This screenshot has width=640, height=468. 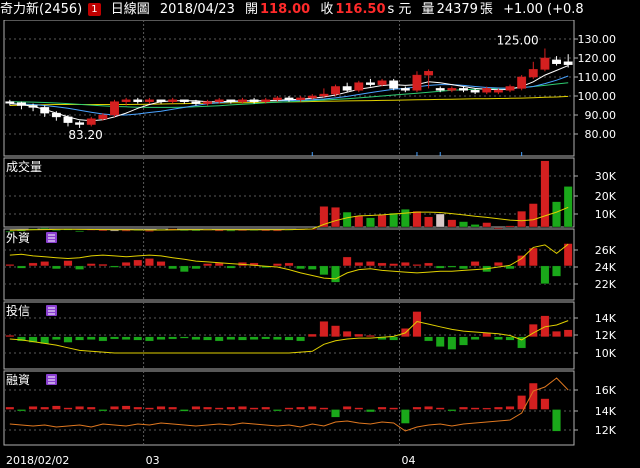 What do you see at coordinates (409, 460) in the screenshot?
I see `x-axis-label: 04` at bounding box center [409, 460].